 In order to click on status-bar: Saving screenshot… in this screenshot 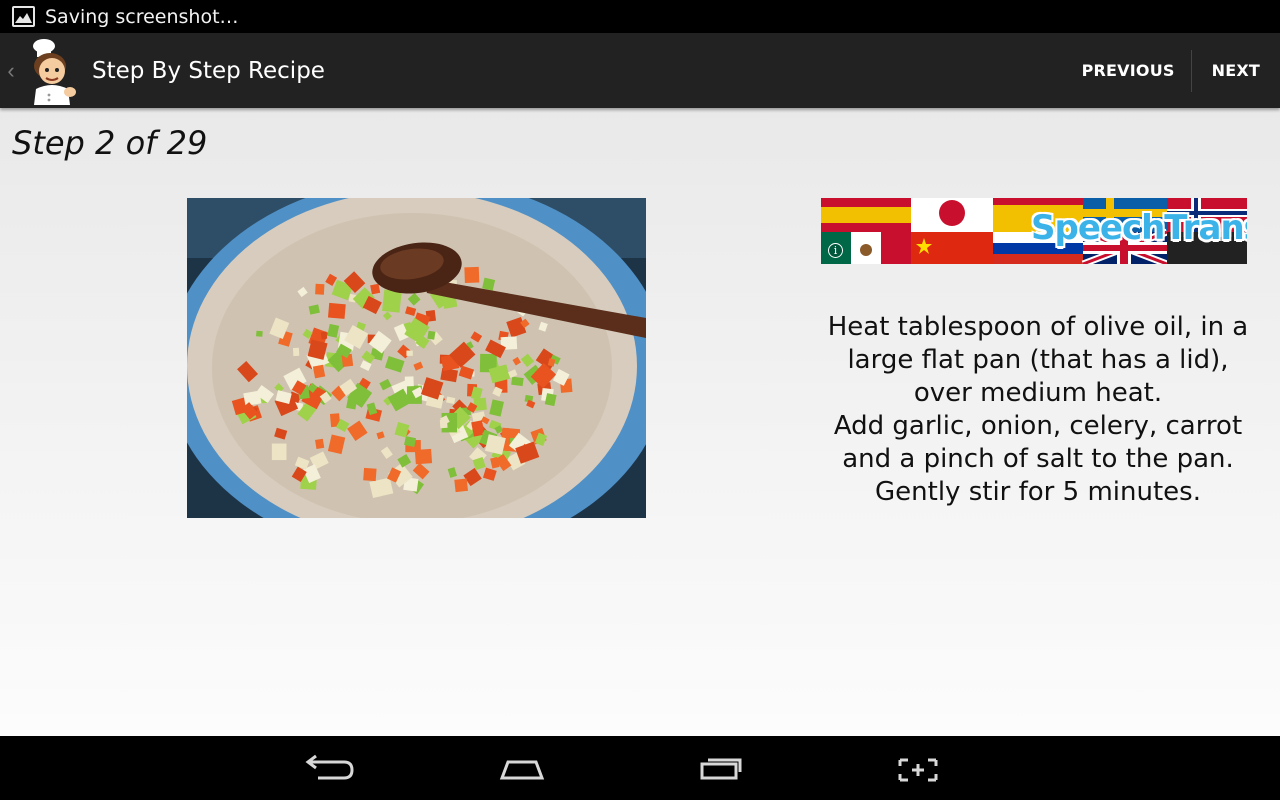, I will do `click(640, 16)`.